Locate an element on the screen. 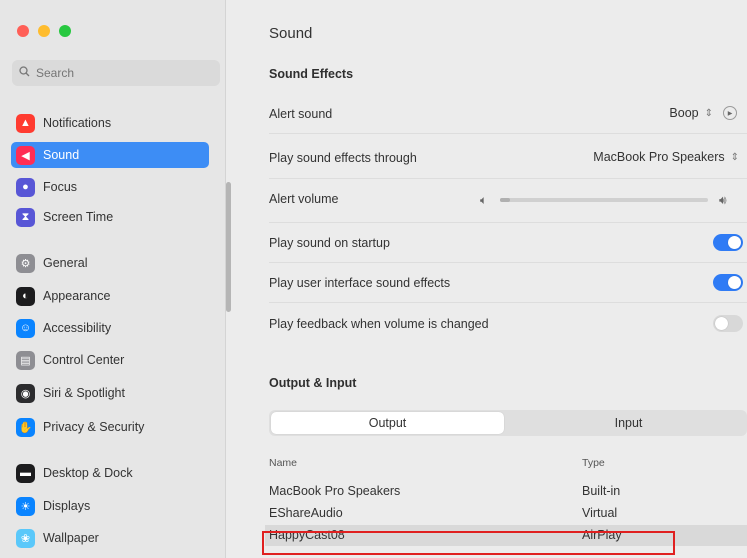 Image resolution: width=747 pixels, height=558 pixels. tab-output: Output is located at coordinates (387, 423).